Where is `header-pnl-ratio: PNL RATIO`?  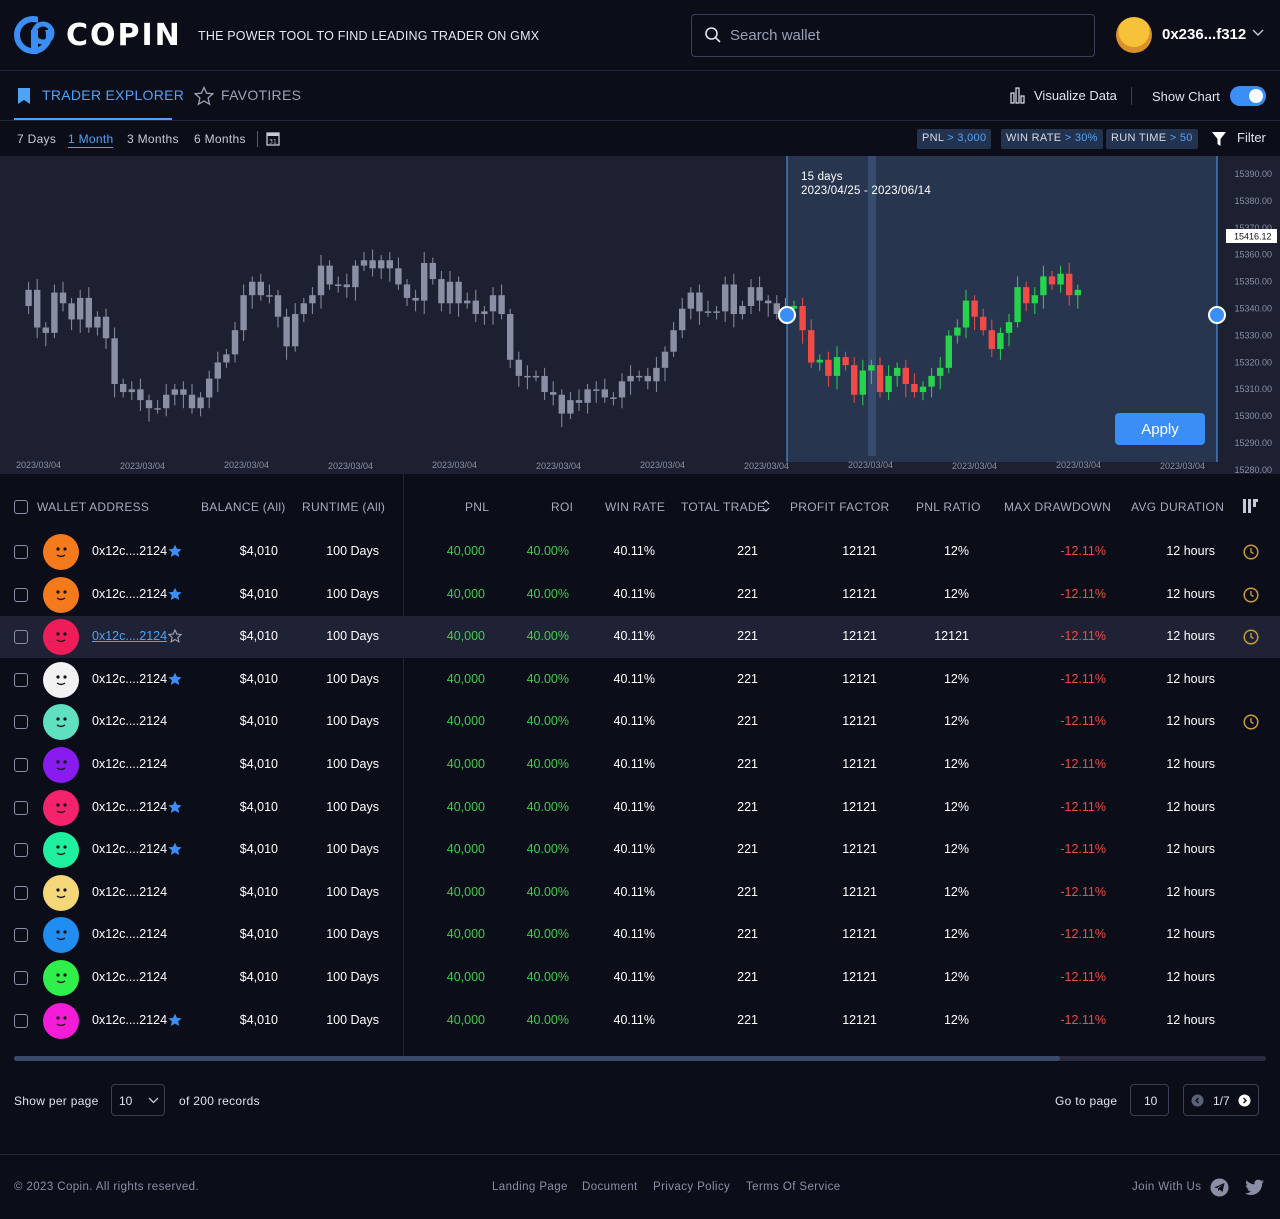
header-pnl-ratio: PNL RATIO is located at coordinates (948, 507).